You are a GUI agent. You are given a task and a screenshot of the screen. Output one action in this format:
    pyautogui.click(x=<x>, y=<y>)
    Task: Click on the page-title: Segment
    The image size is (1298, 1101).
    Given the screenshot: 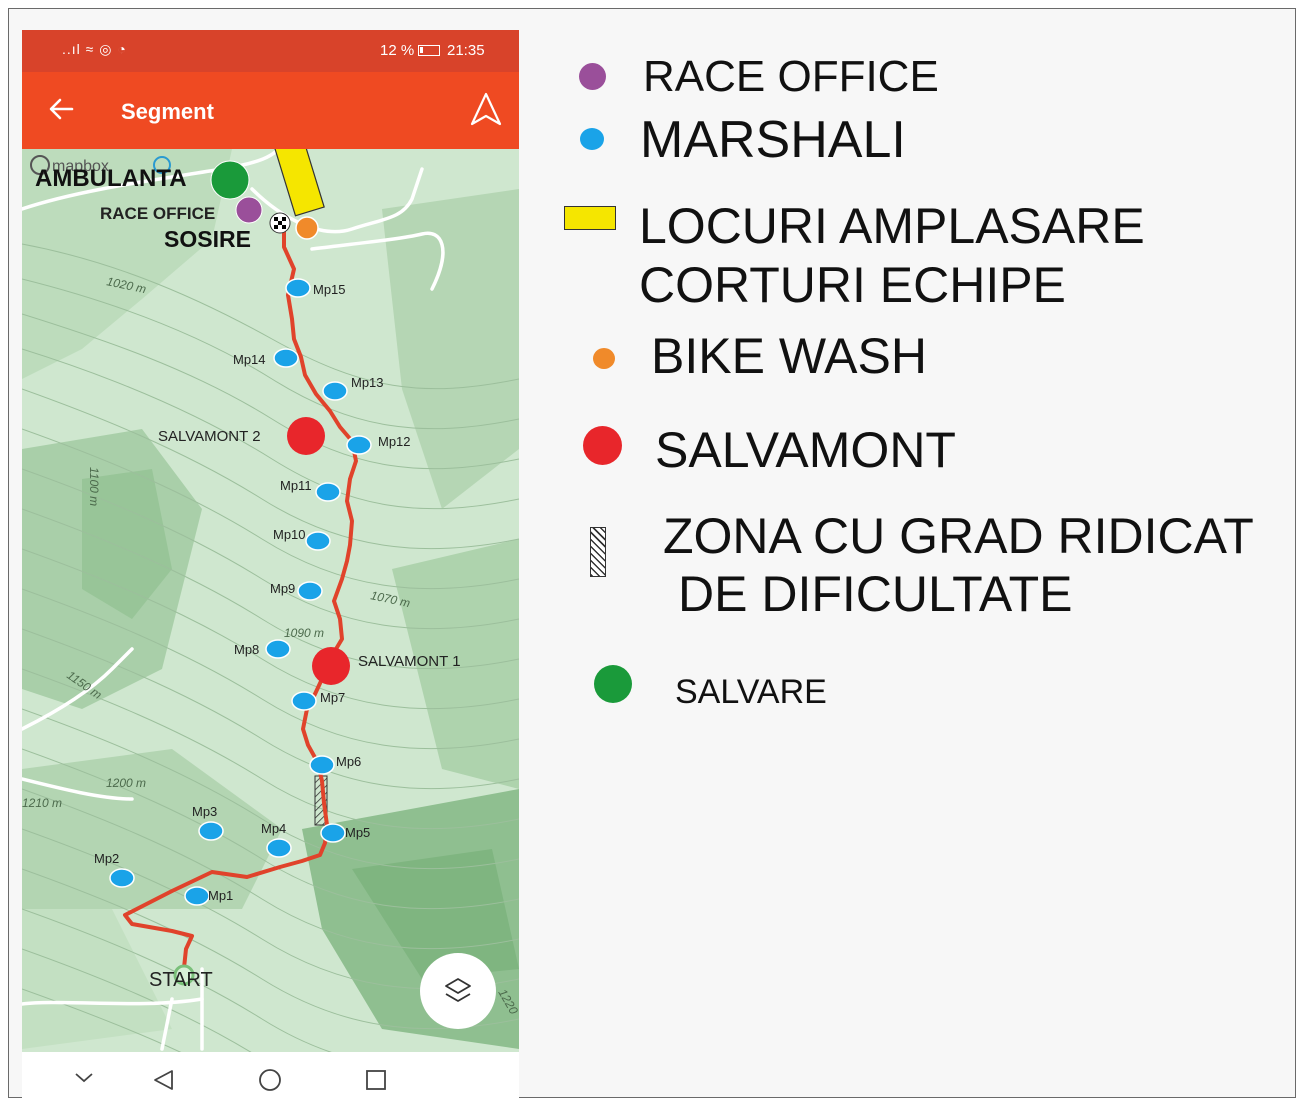 What is the action you would take?
    pyautogui.click(x=167, y=111)
    